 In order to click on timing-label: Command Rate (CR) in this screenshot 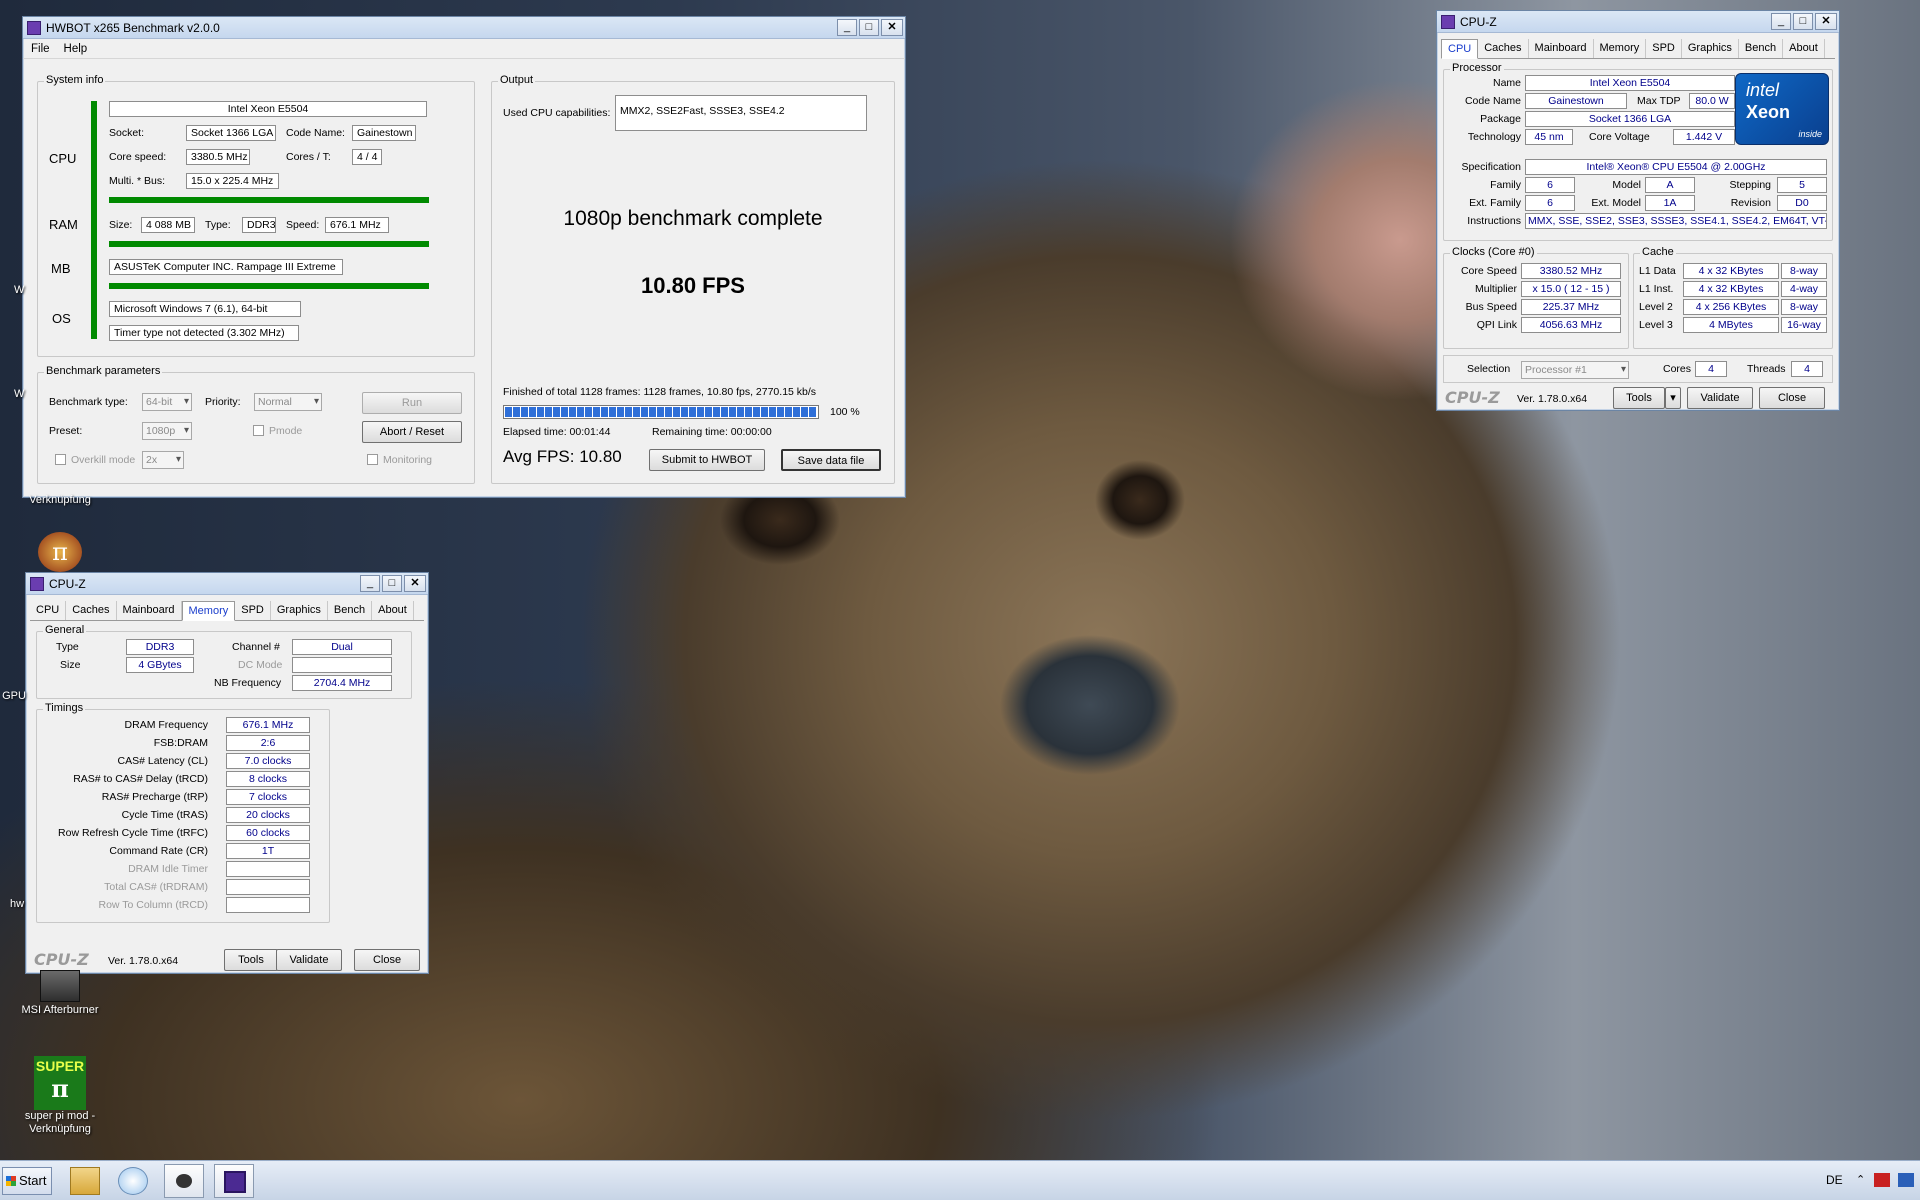, I will do `click(158, 851)`.